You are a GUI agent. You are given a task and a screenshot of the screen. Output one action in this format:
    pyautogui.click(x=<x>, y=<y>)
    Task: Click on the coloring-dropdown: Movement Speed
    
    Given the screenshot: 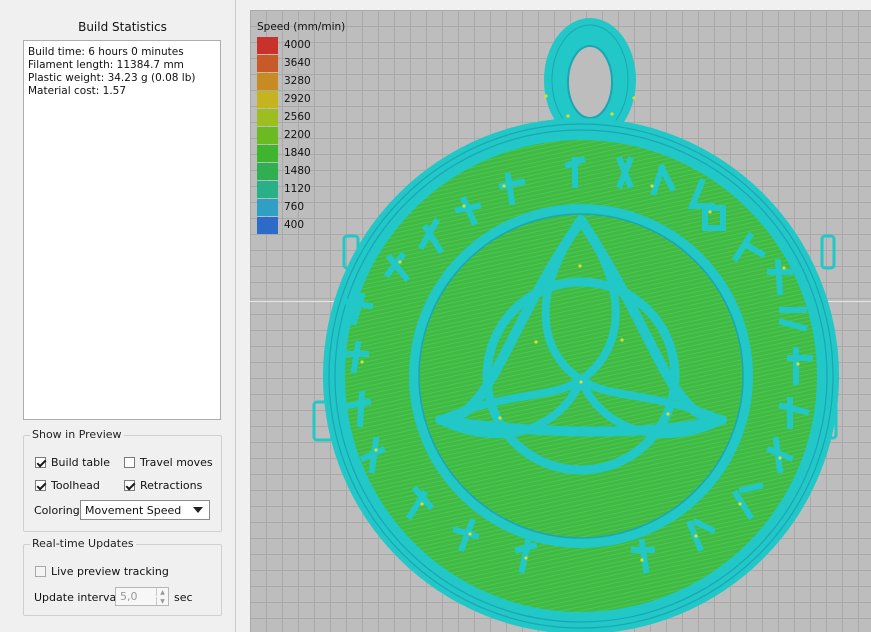 What is the action you would take?
    pyautogui.click(x=145, y=510)
    